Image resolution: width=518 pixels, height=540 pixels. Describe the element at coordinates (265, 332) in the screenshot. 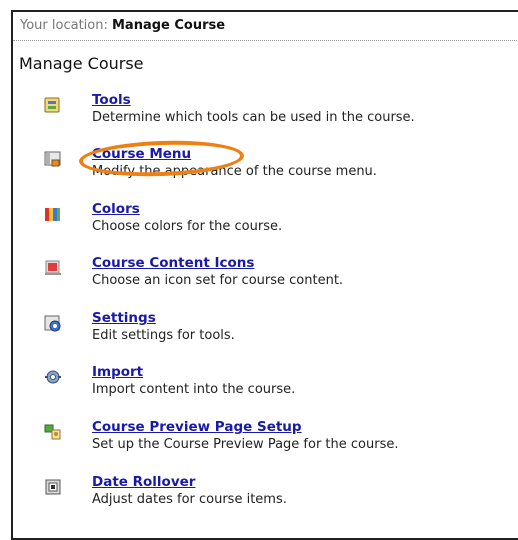

I see `list-item-settings: Settings Edit settings for tools.` at that location.